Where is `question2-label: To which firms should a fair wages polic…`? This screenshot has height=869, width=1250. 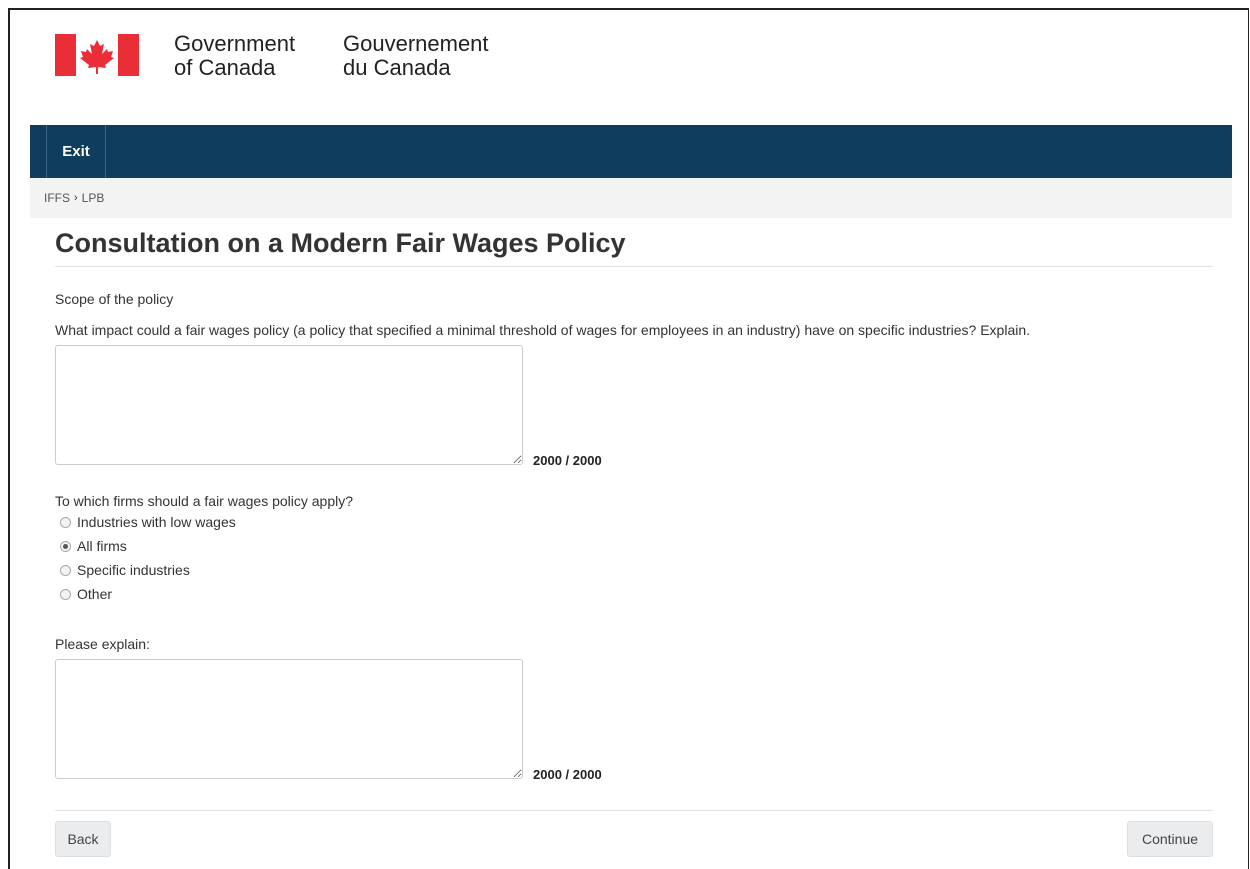
question2-label: To which firms should a fair wages polic… is located at coordinates (204, 501).